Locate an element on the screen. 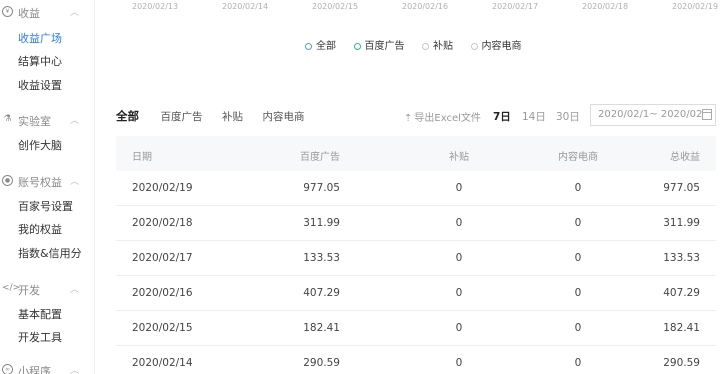  sidebar-section-account: ● 账号权益 ︿ is located at coordinates (47, 181).